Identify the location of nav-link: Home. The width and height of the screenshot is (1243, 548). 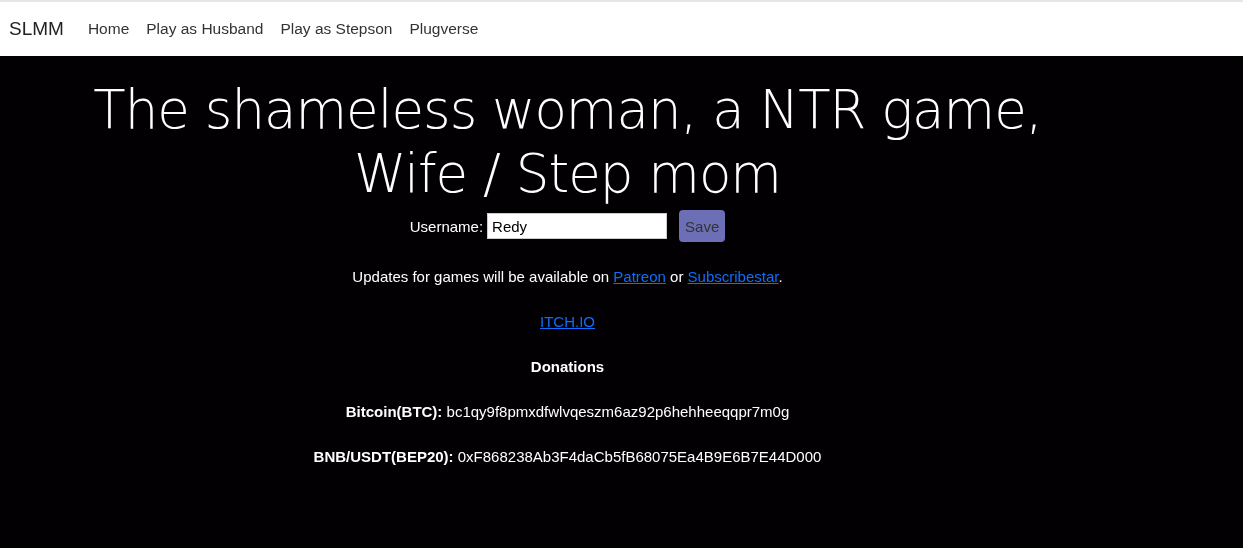
(108, 29).